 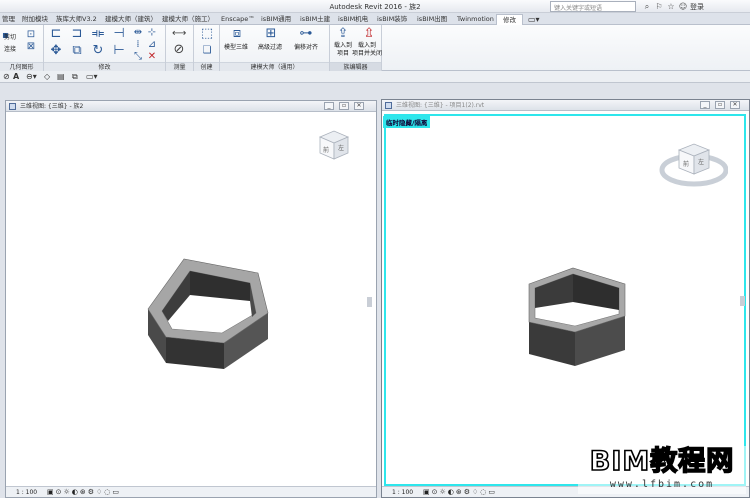 I want to click on pointer-icon: ◇, so click(x=47, y=77).